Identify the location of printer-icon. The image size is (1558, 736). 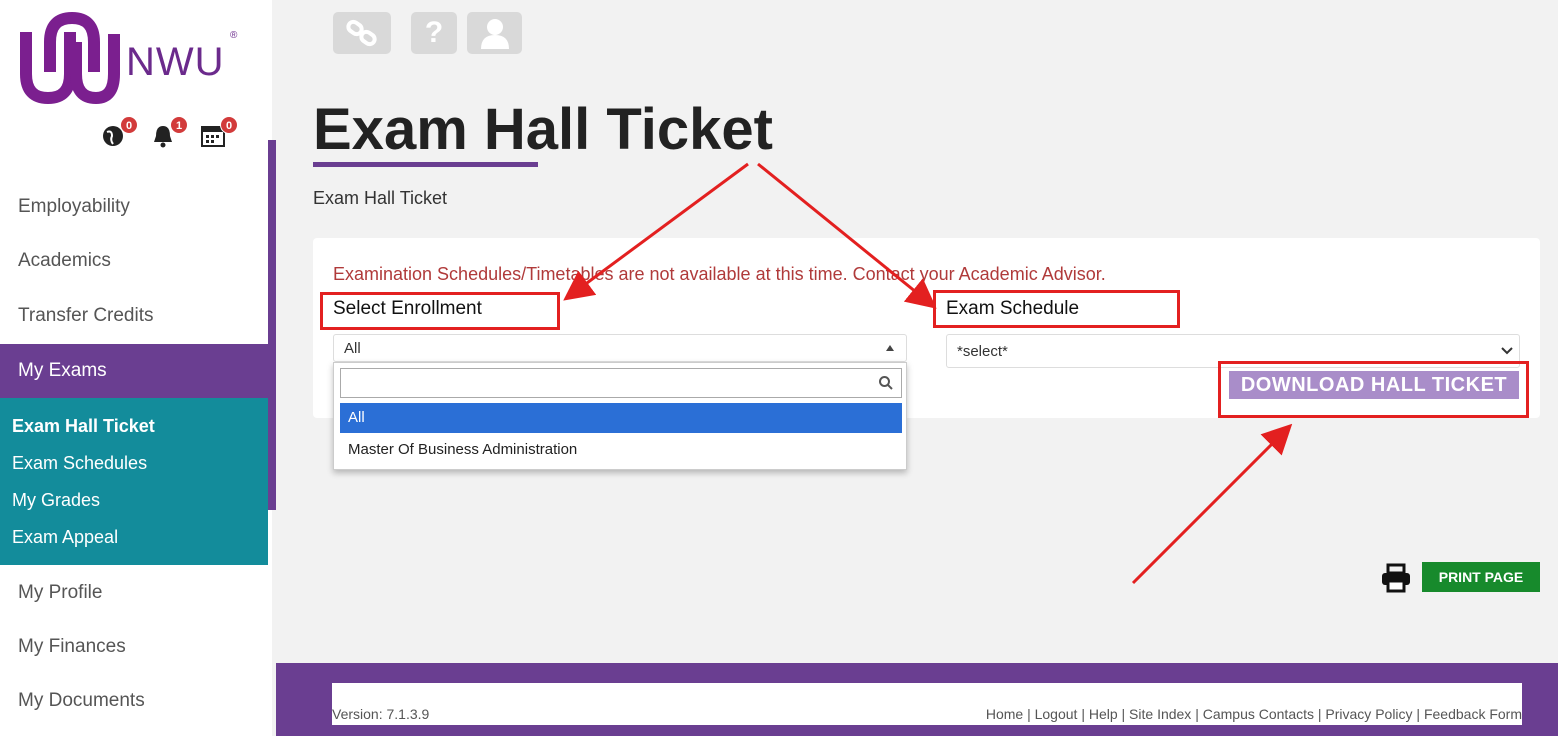
(1396, 578).